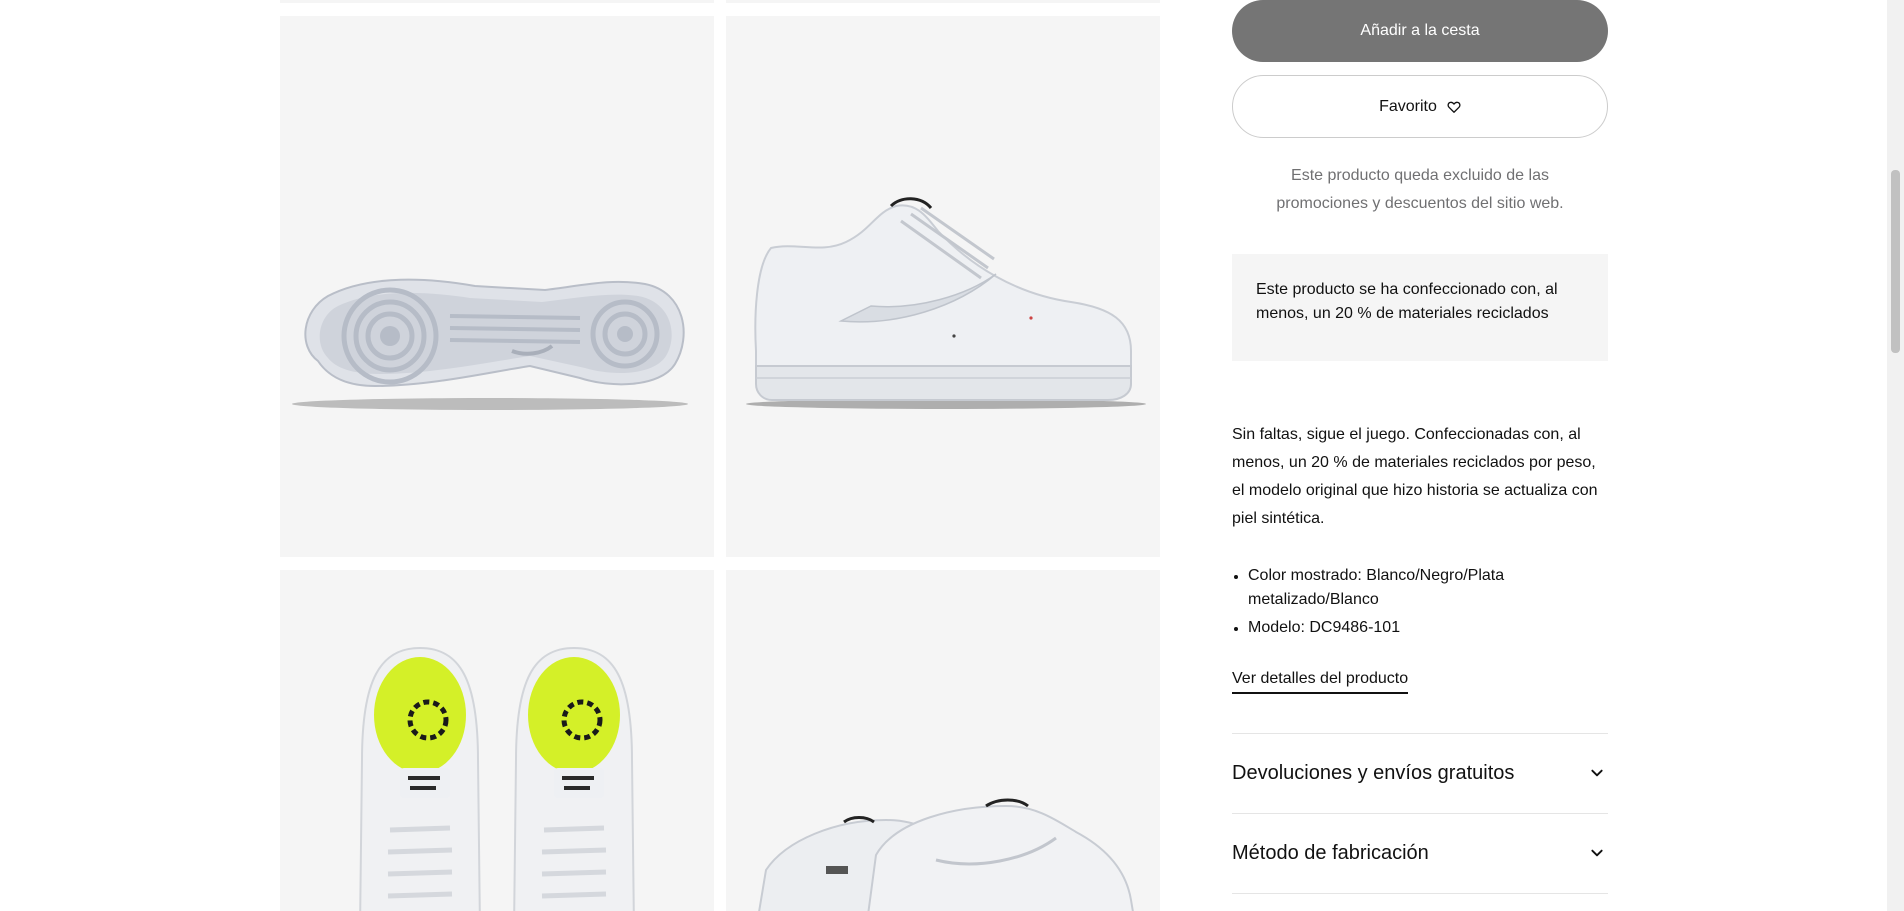 This screenshot has height=911, width=1904. I want to click on accordion-returns-label: Devoluciones y envíos gratuitos, so click(1373, 772).